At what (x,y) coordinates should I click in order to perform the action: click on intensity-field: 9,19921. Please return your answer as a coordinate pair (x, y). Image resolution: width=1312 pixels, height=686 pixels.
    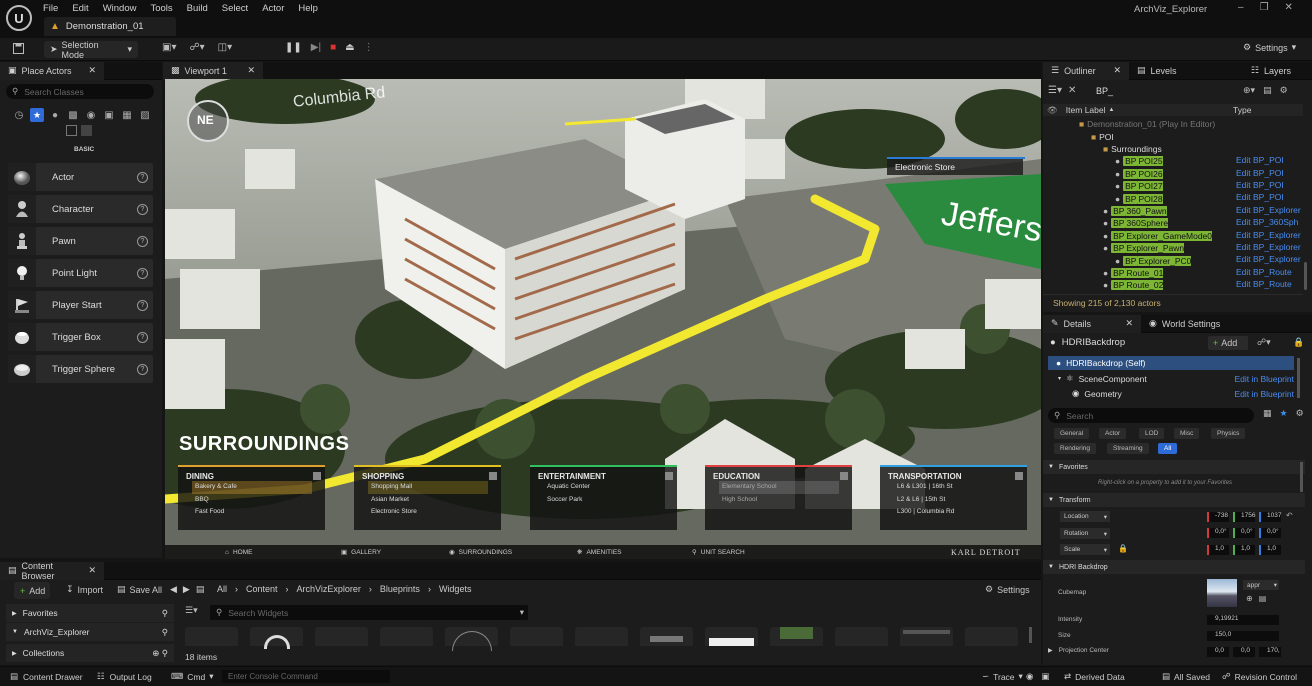
    Looking at the image, I should click on (1243, 620).